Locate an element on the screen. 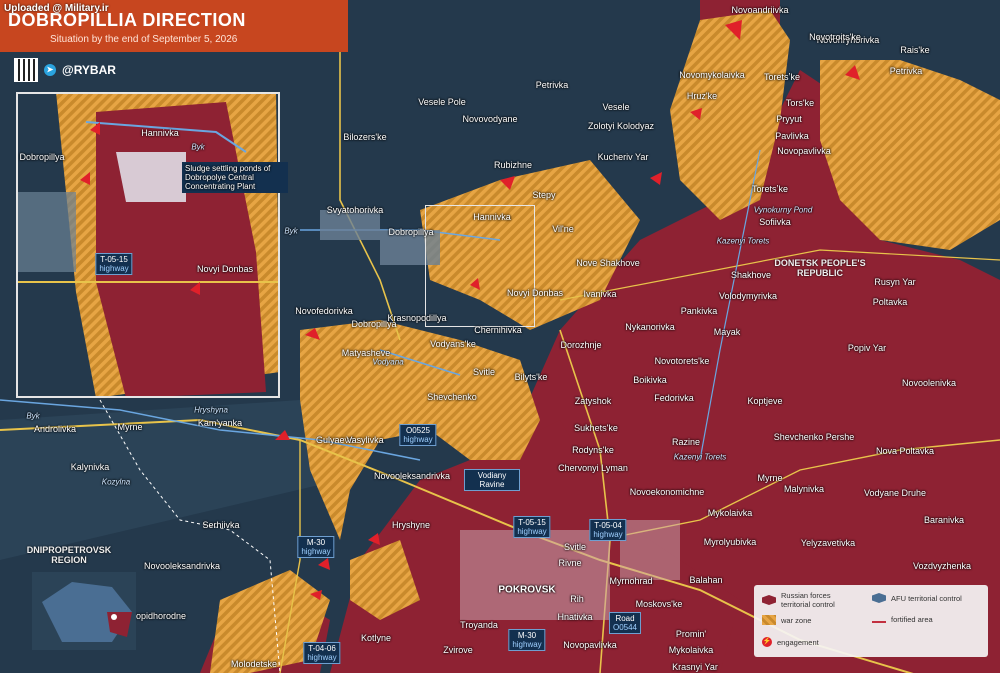 This screenshot has width=1000, height=673. place-label: Molodetske is located at coordinates (254, 664).